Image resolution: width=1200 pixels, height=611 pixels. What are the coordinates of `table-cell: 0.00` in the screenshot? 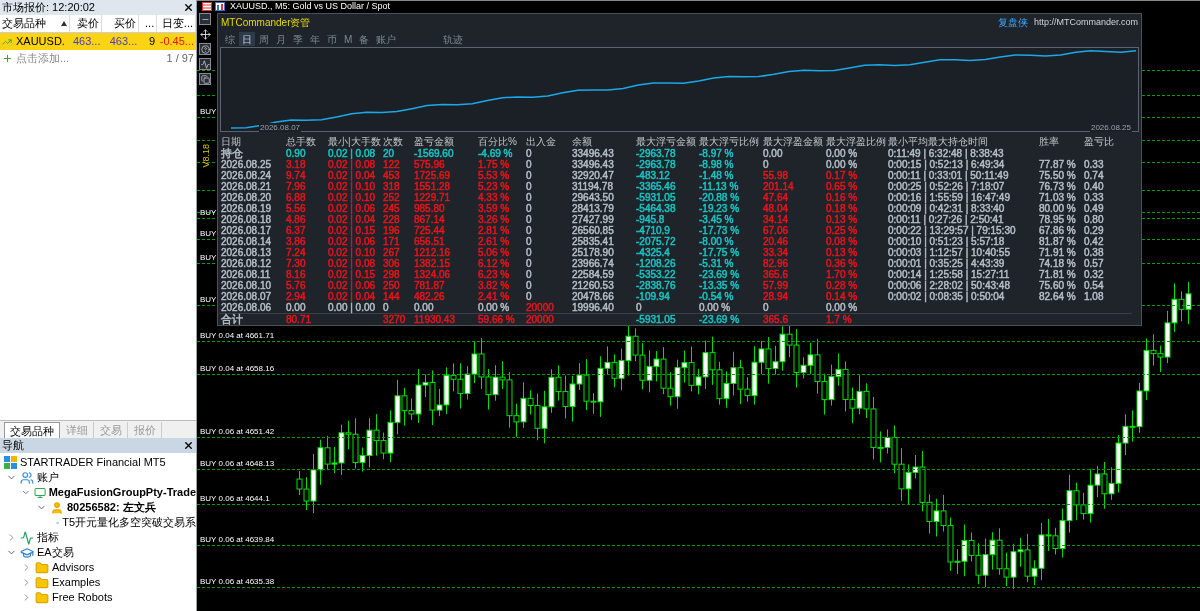 It's located at (773, 153).